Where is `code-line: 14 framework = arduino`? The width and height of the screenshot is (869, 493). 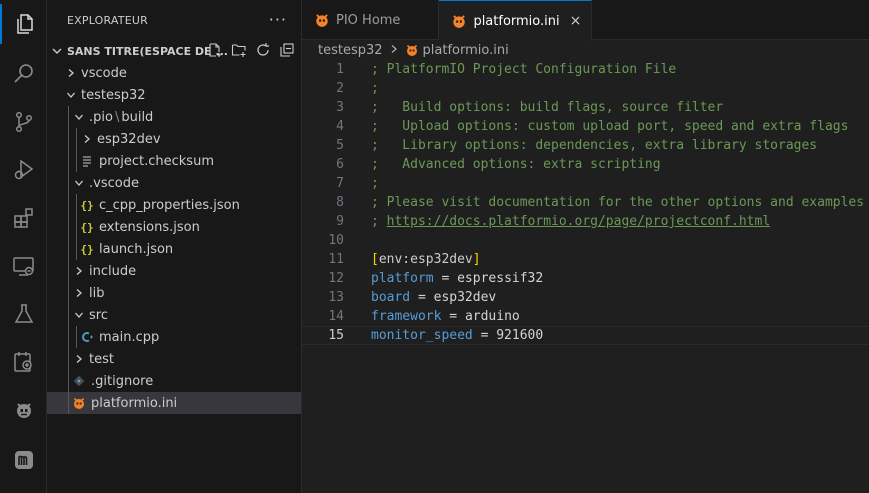 code-line: 14 framework = arduino is located at coordinates (585, 316).